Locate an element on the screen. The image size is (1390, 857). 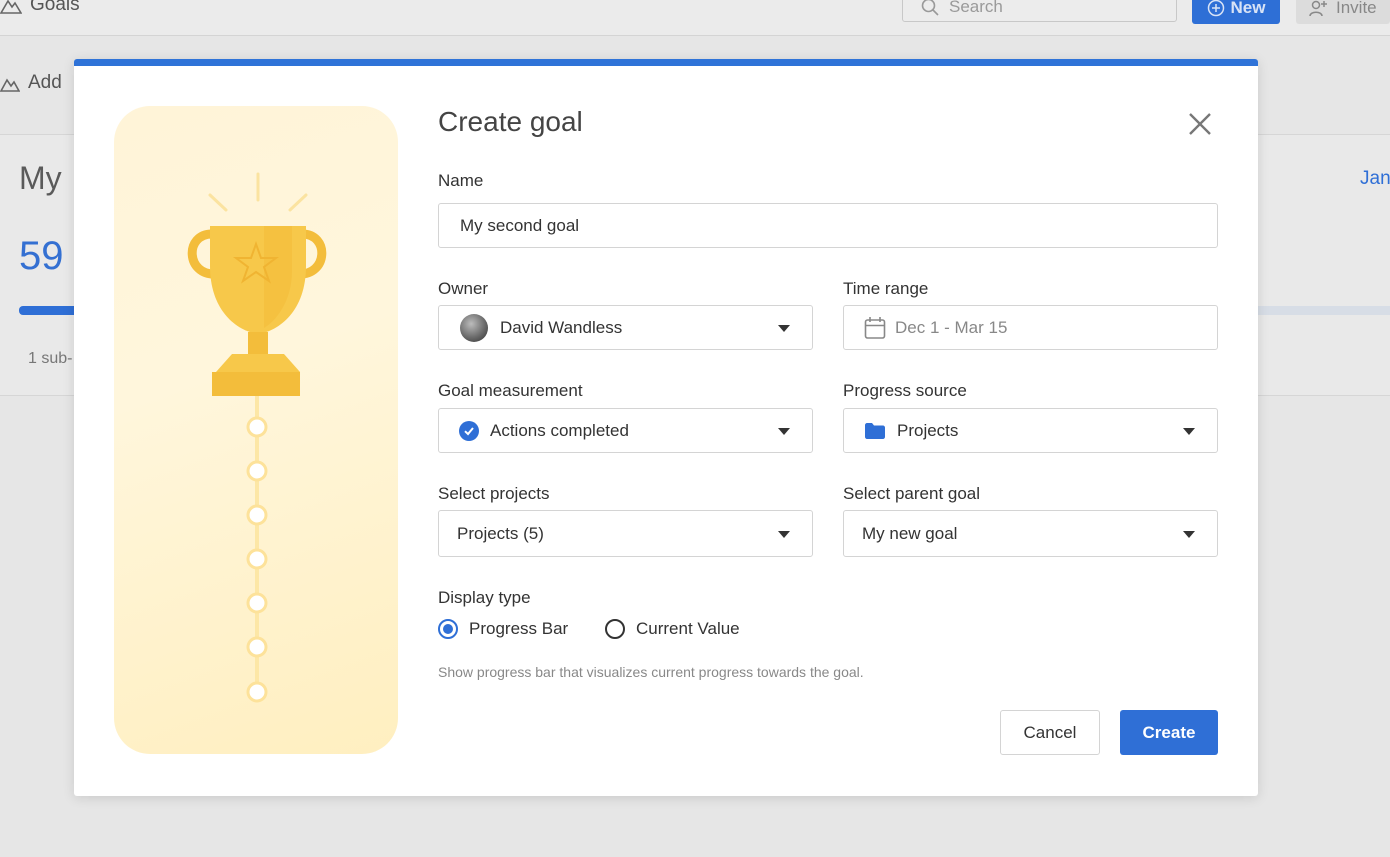
time-range-label: Time range is located at coordinates (886, 288).